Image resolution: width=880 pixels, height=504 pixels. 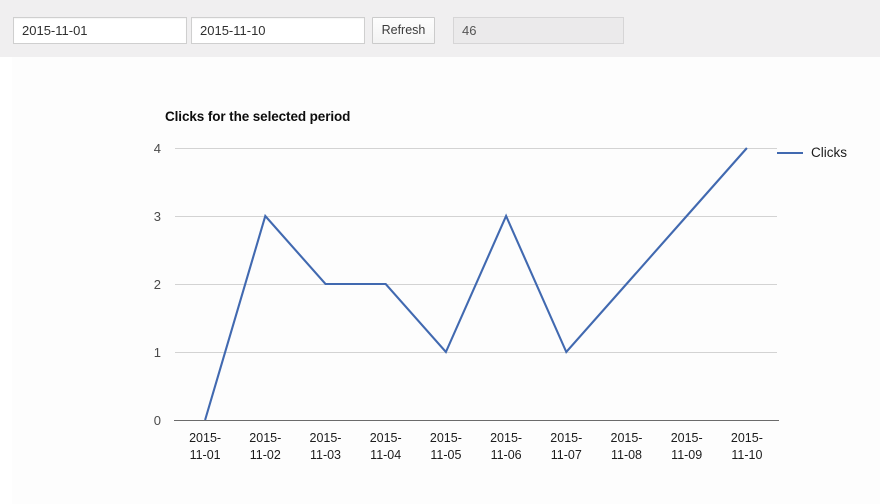 What do you see at coordinates (566, 446) in the screenshot?
I see `x-tick-label: 2015-11-07` at bounding box center [566, 446].